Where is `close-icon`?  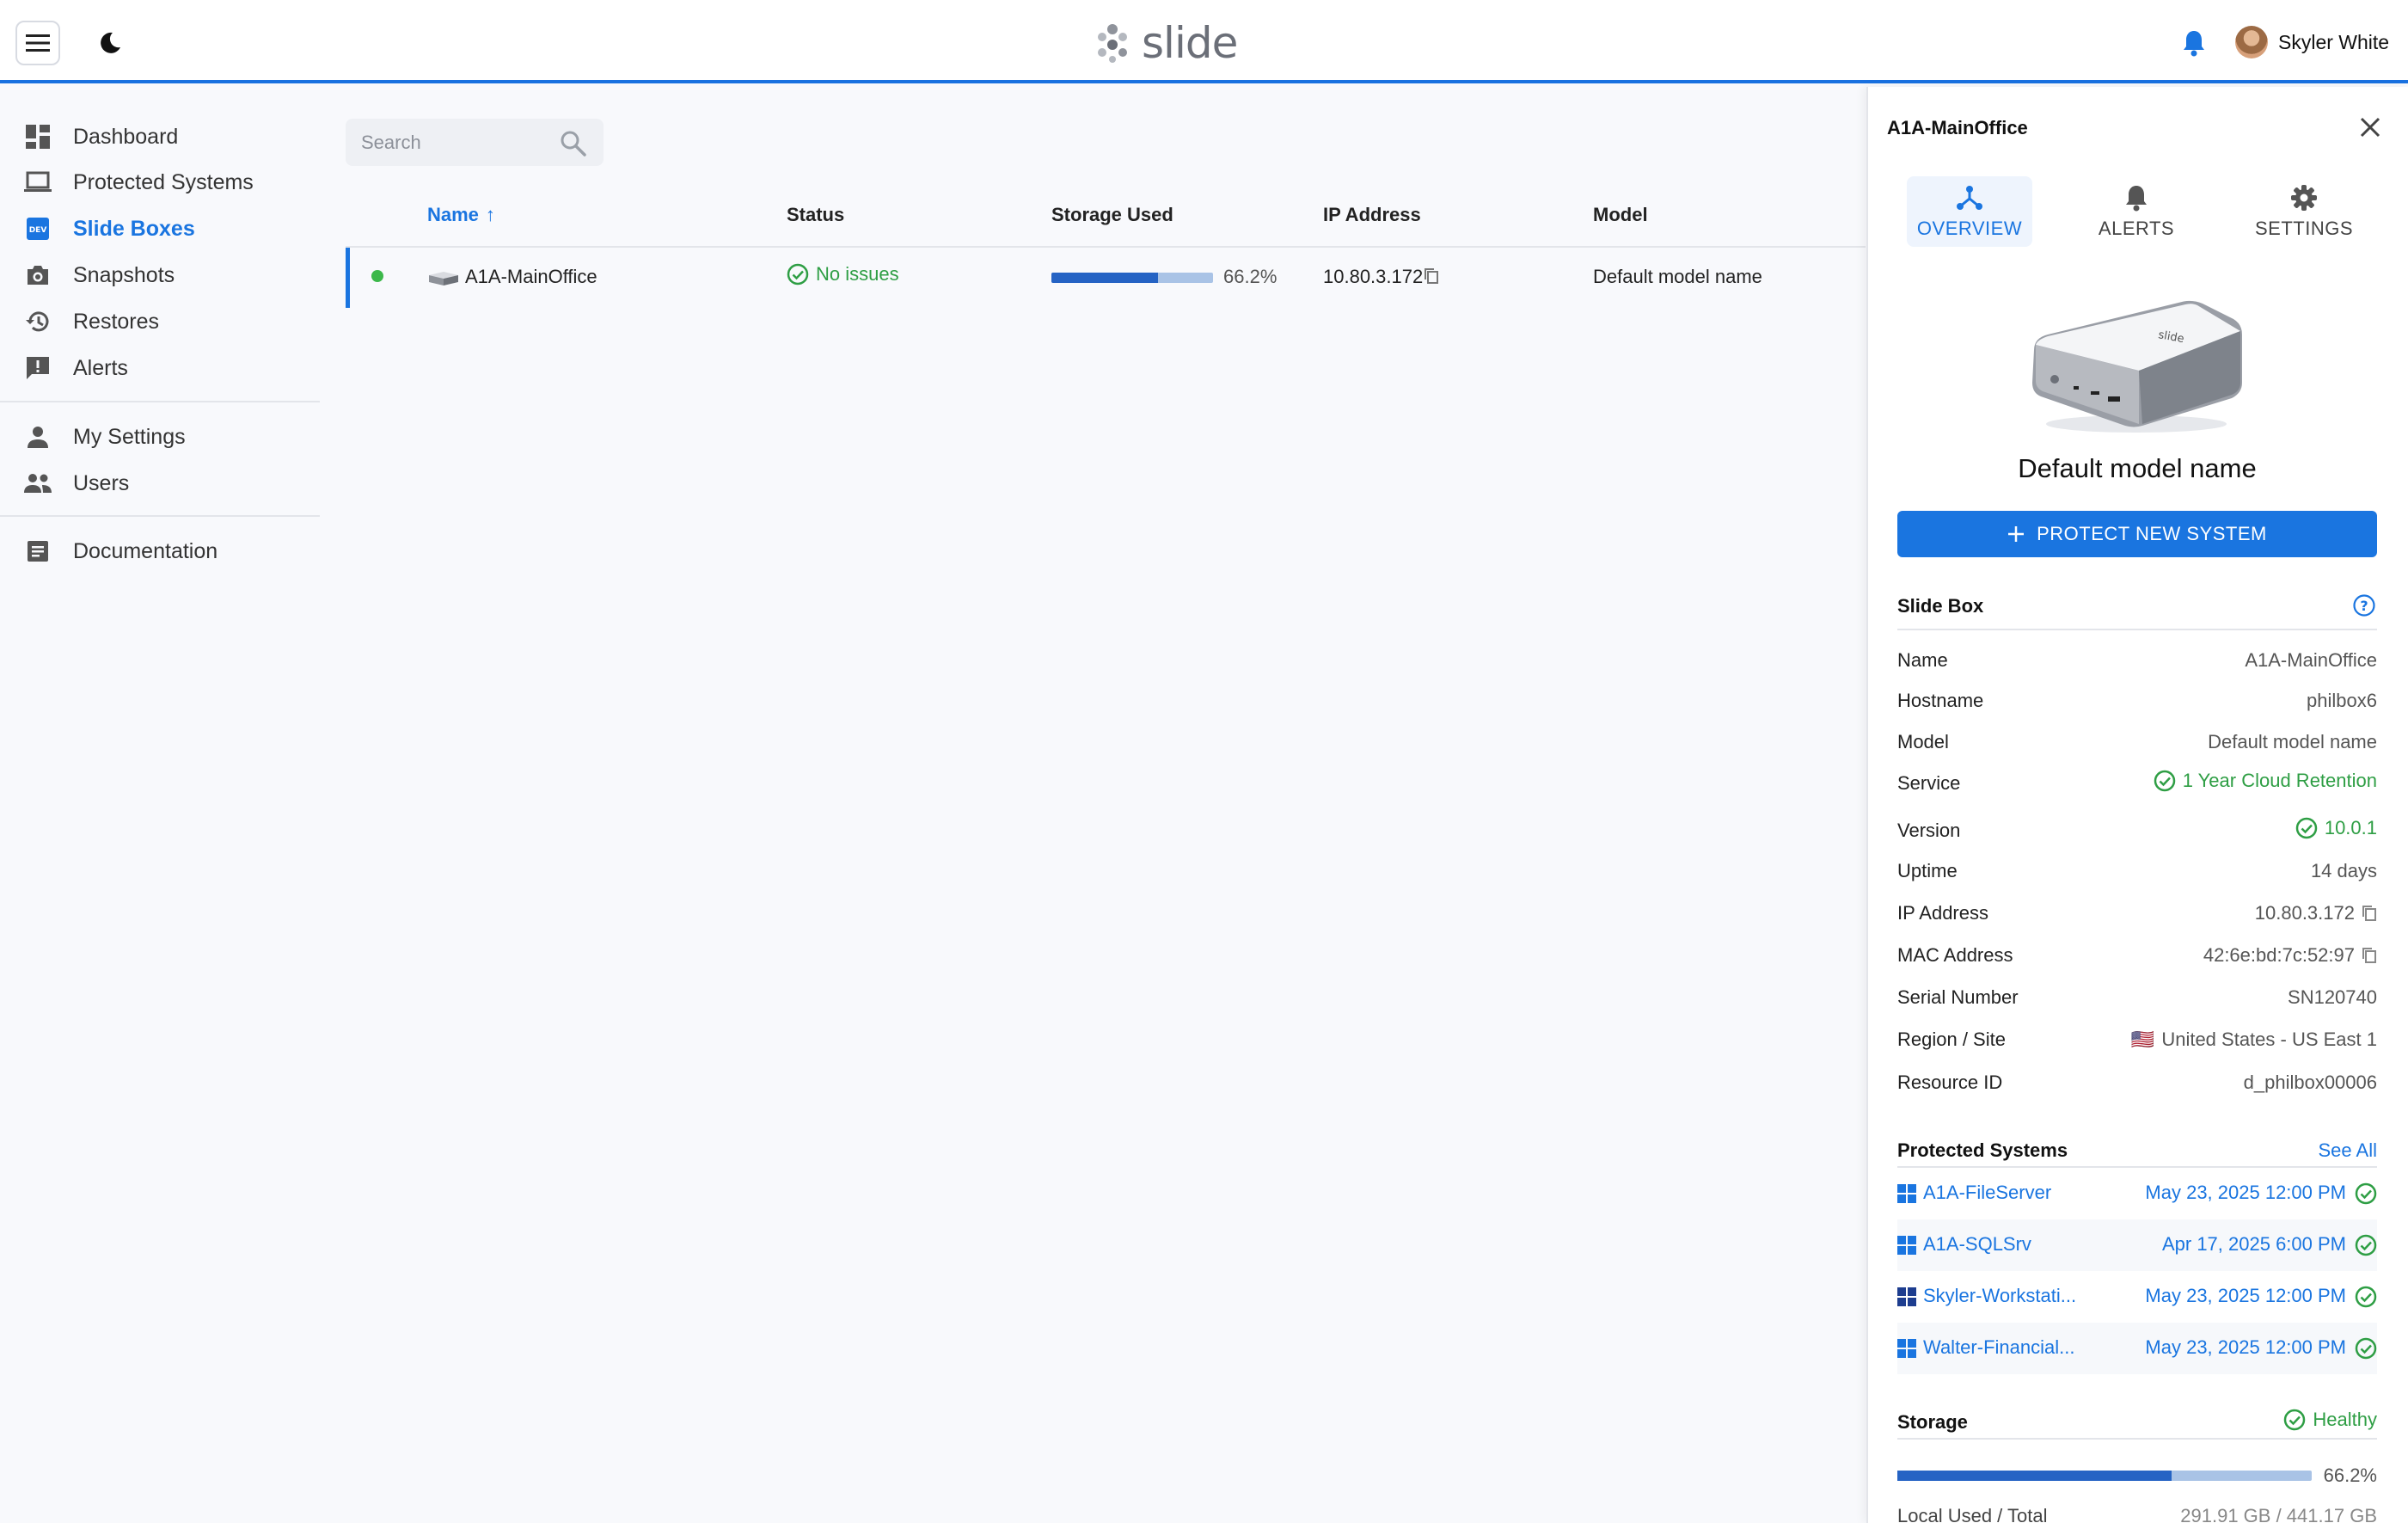 close-icon is located at coordinates (2370, 127).